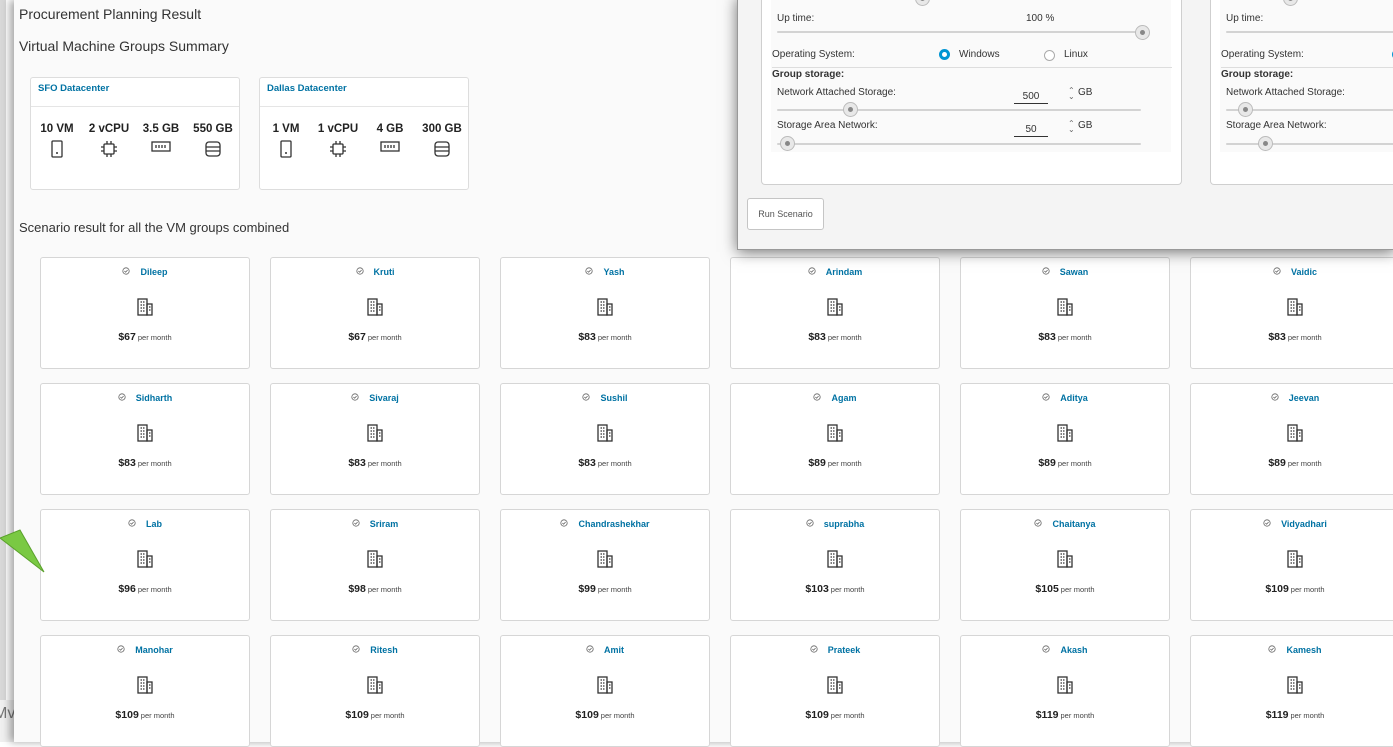  What do you see at coordinates (145, 313) in the screenshot?
I see `scenario-result-card: Dileep $67 per month` at bounding box center [145, 313].